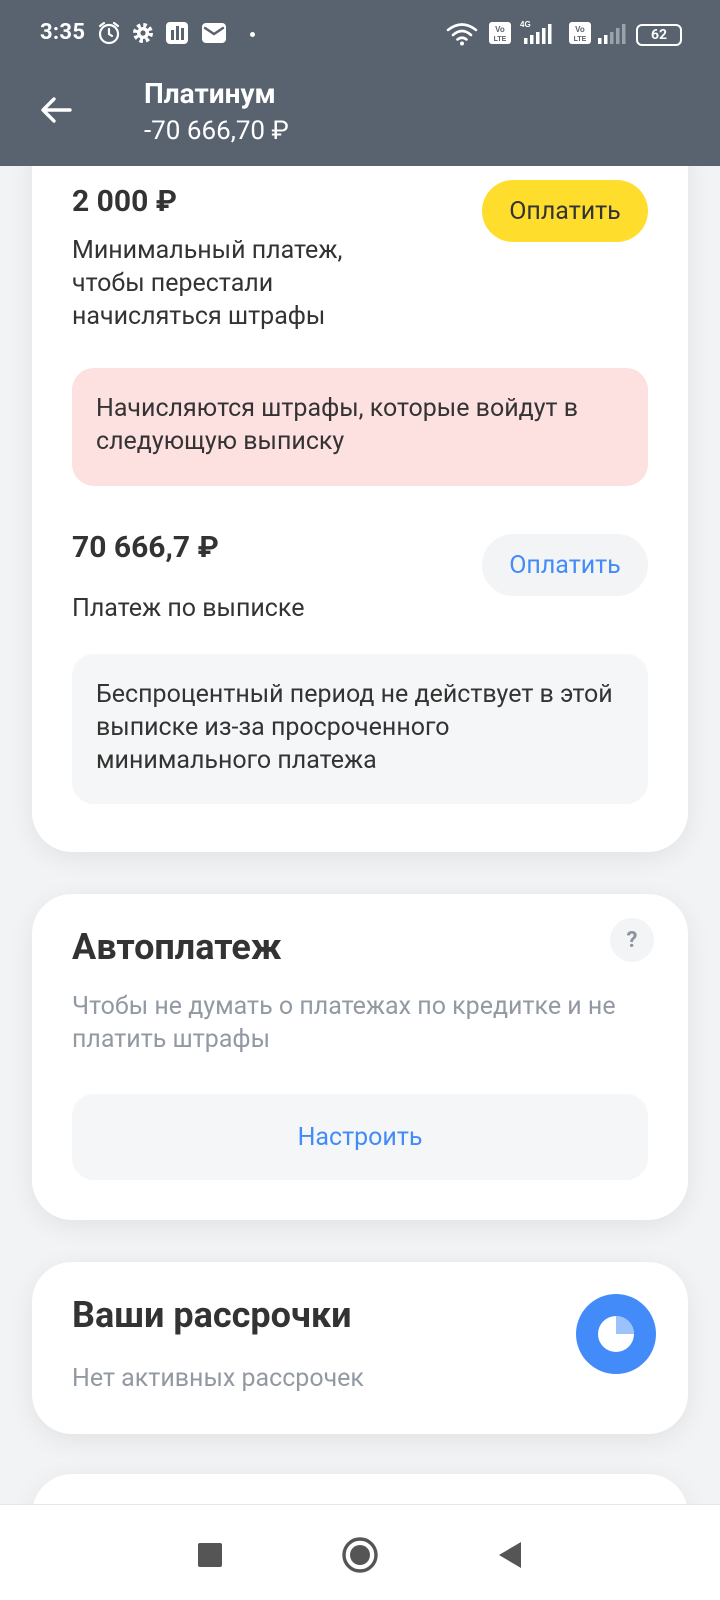 Image resolution: width=720 pixels, height=1600 pixels. Describe the element at coordinates (214, 33) in the screenshot. I see `mail-icon` at that location.